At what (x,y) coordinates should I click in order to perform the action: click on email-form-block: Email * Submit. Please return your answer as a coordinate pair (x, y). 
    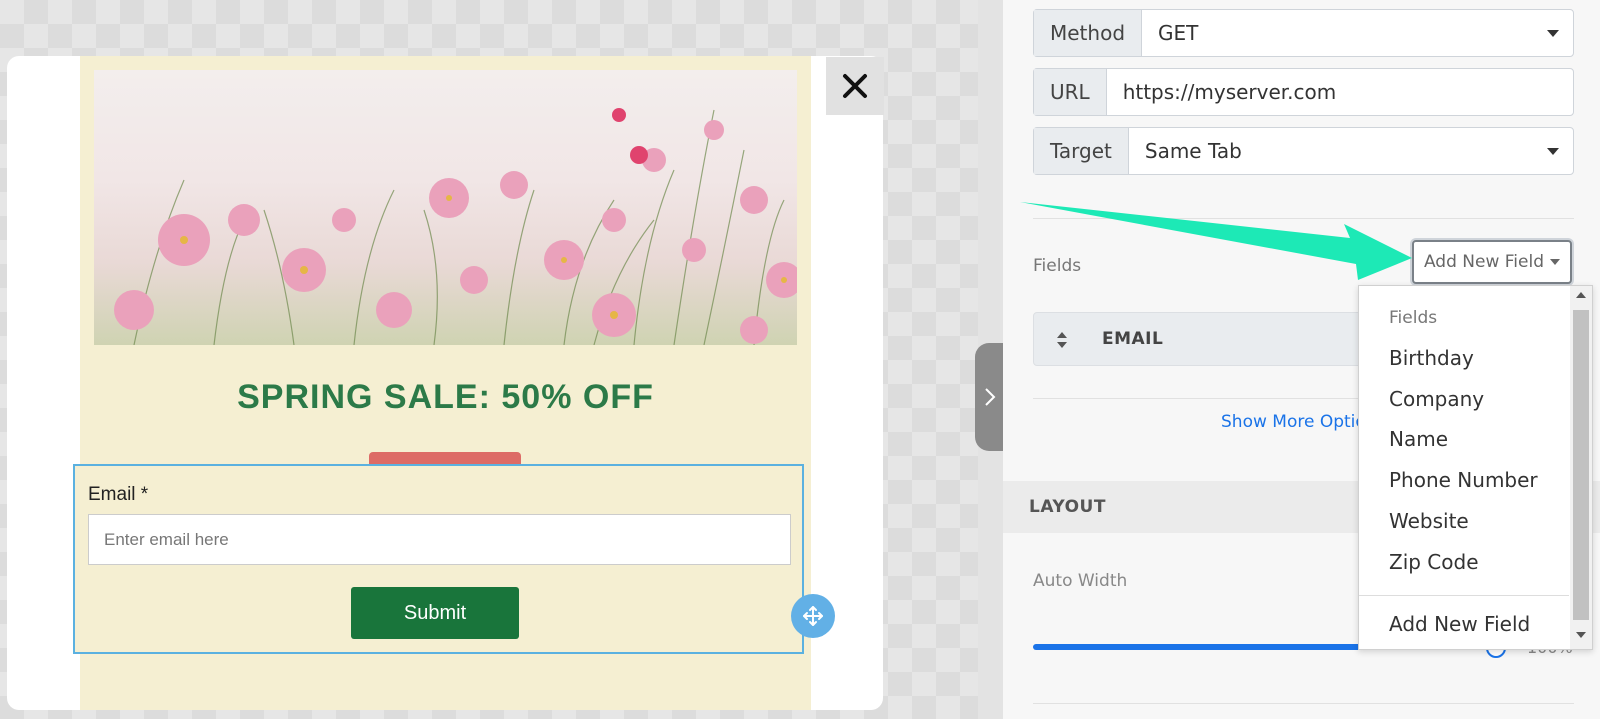
    Looking at the image, I should click on (438, 559).